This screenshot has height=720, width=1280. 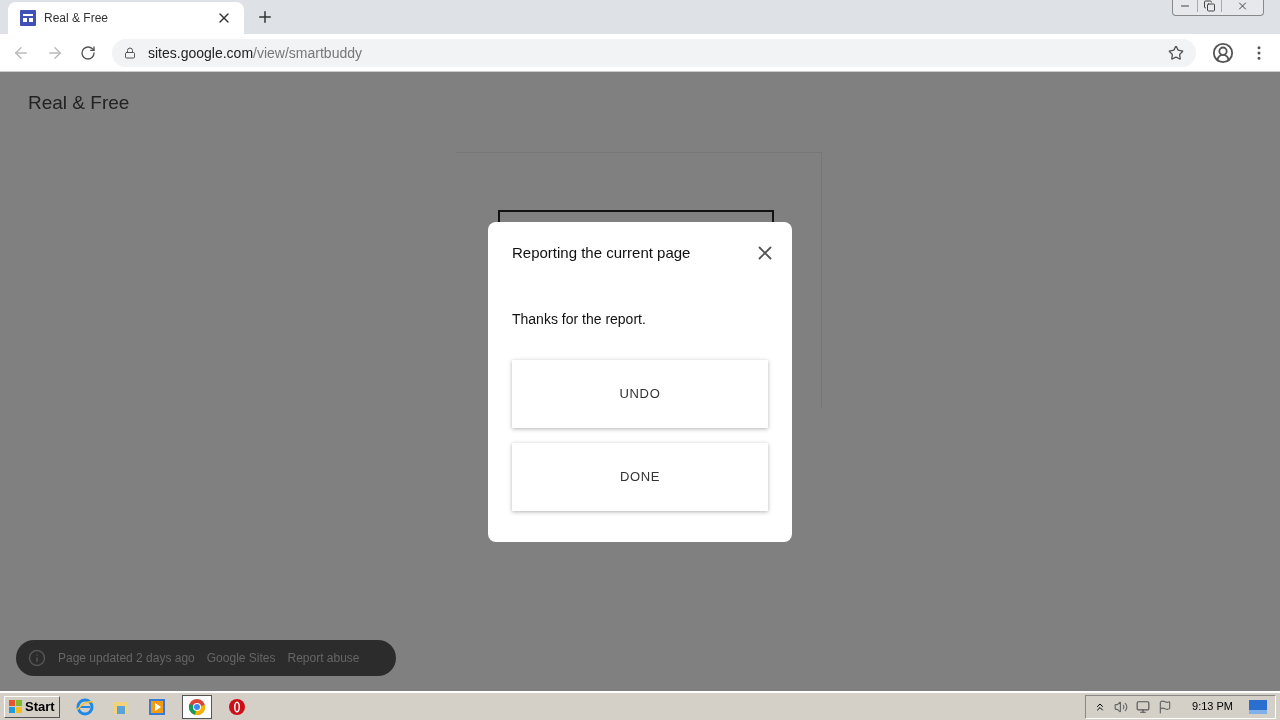 I want to click on taskbar-app, so click(x=196, y=706).